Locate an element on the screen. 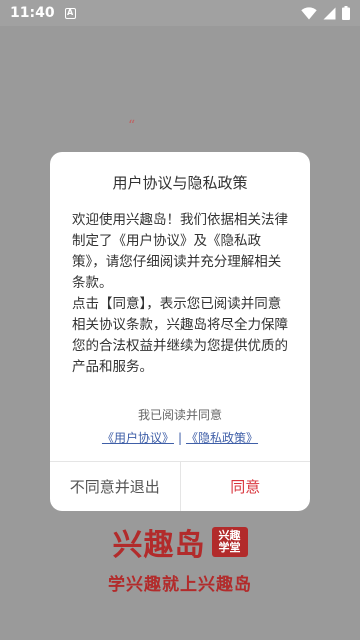 The width and height of the screenshot is (360, 640). brand-logo: 兴趣岛 兴趣 学堂 is located at coordinates (180, 542).